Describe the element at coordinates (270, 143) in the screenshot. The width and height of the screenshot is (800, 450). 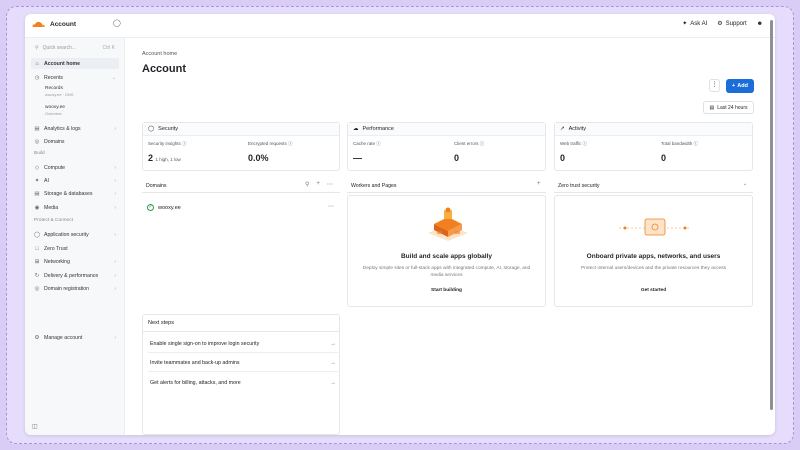
I see `metric-label: Encrypted requests ⓘ` at that location.